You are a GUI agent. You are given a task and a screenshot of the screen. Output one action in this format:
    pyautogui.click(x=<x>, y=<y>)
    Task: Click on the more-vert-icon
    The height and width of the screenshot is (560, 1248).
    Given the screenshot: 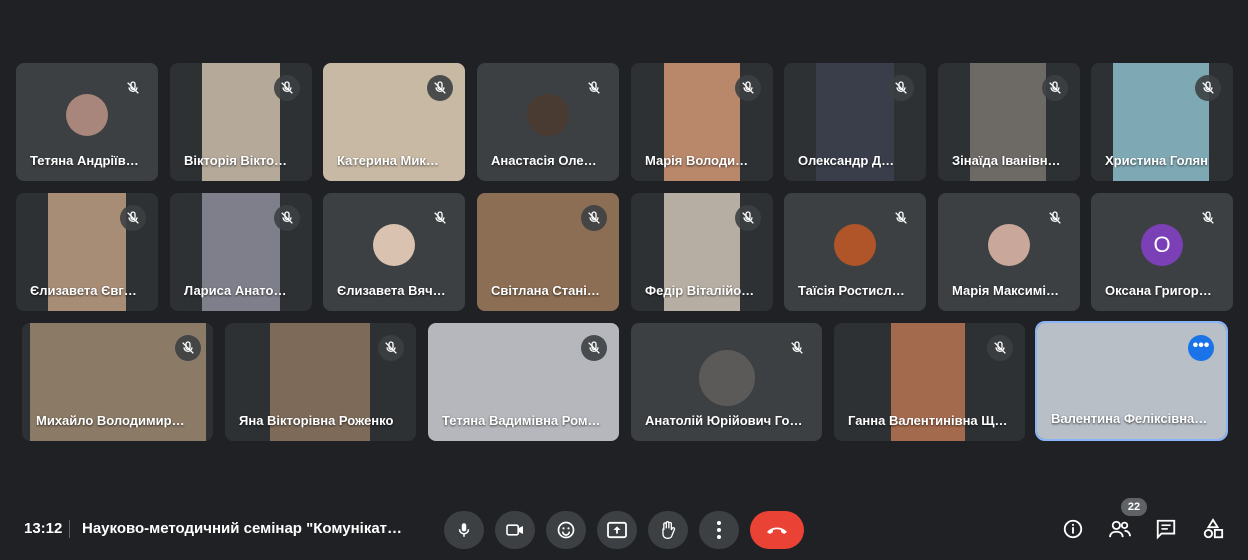 What is the action you would take?
    pyautogui.click(x=719, y=530)
    